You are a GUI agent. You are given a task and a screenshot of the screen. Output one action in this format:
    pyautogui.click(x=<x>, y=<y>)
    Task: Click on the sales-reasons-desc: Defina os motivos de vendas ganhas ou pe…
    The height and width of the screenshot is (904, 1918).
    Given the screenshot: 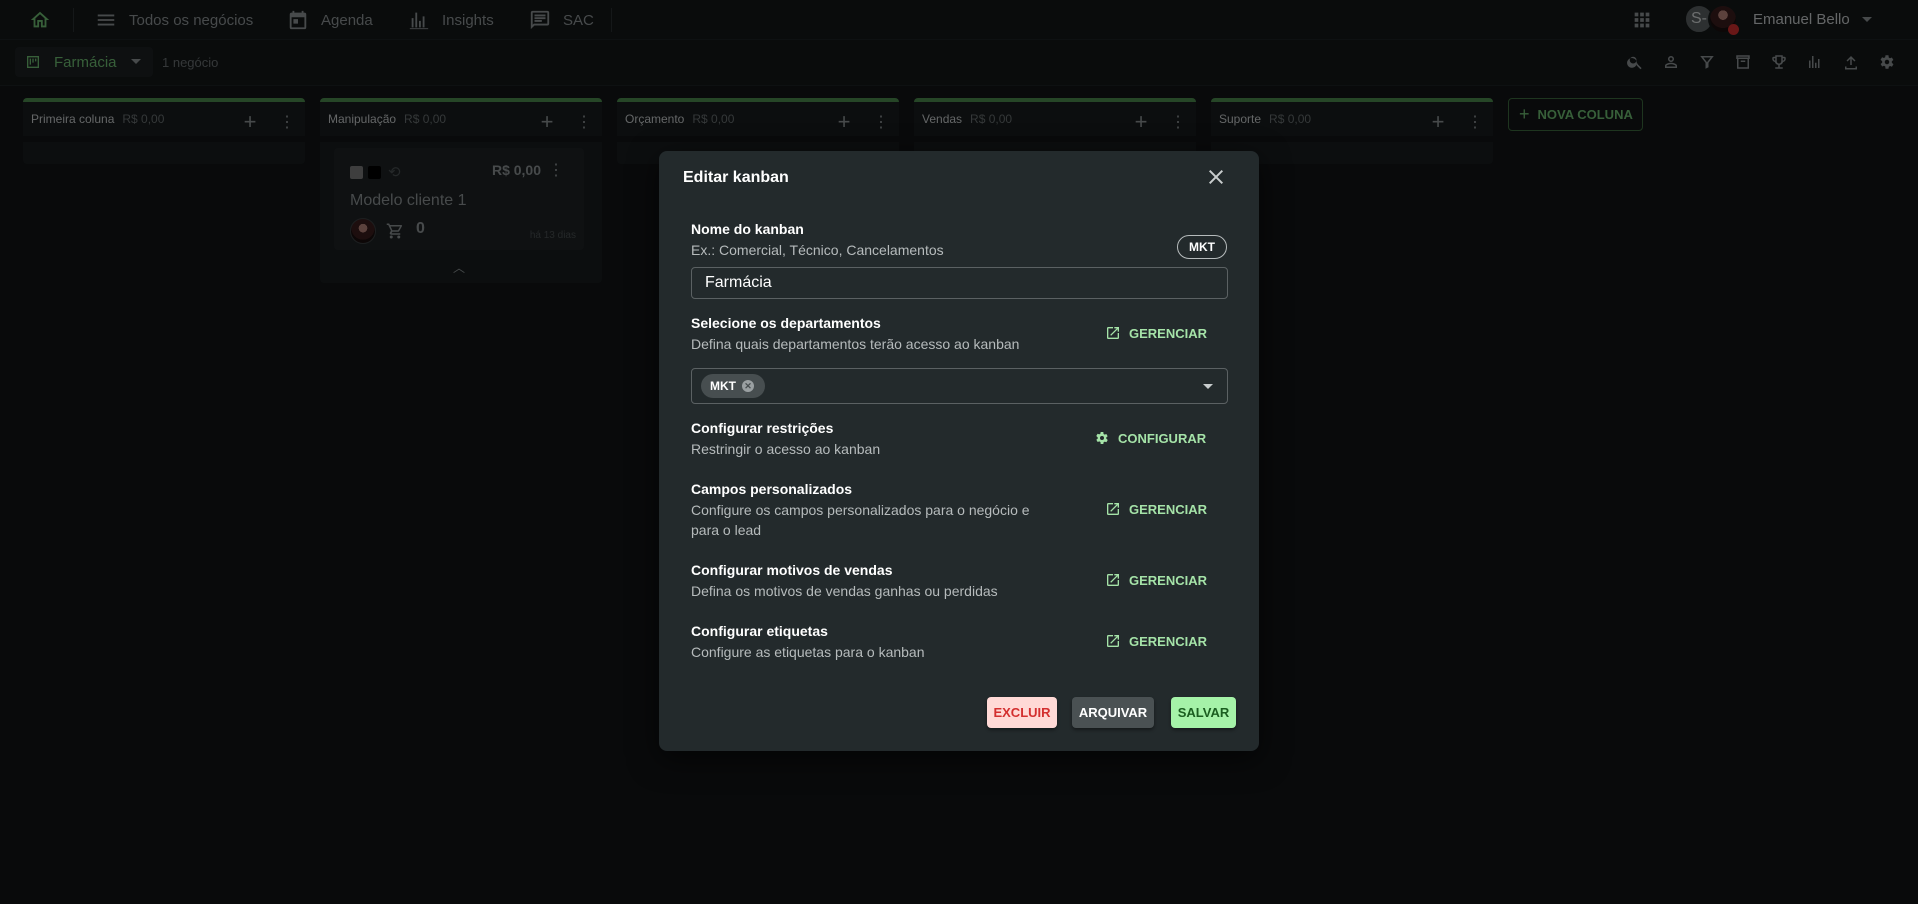 What is the action you would take?
    pyautogui.click(x=844, y=591)
    